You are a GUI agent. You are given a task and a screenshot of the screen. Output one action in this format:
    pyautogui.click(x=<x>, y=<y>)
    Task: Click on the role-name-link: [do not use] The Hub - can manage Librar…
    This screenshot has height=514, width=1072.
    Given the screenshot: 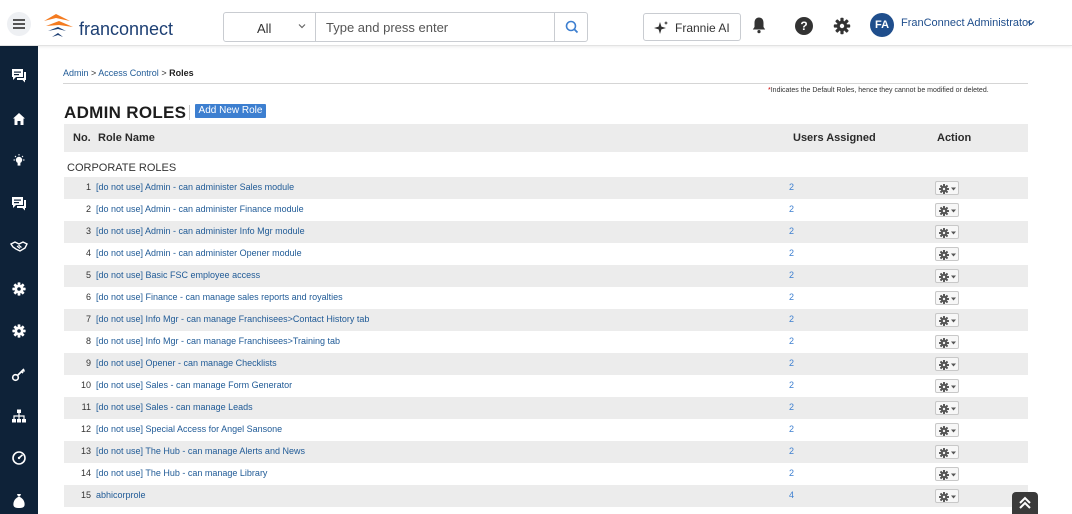 What is the action you would take?
    pyautogui.click(x=181, y=473)
    